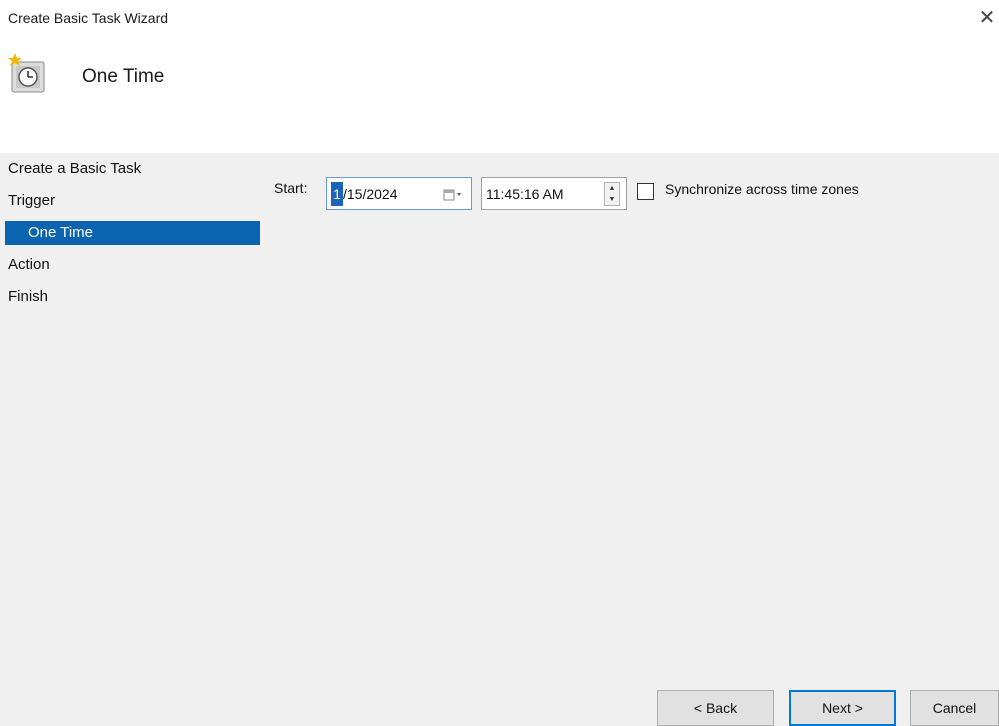 The height and width of the screenshot is (726, 999). What do you see at coordinates (453, 195) in the screenshot?
I see `calendar-dropdown-icon` at bounding box center [453, 195].